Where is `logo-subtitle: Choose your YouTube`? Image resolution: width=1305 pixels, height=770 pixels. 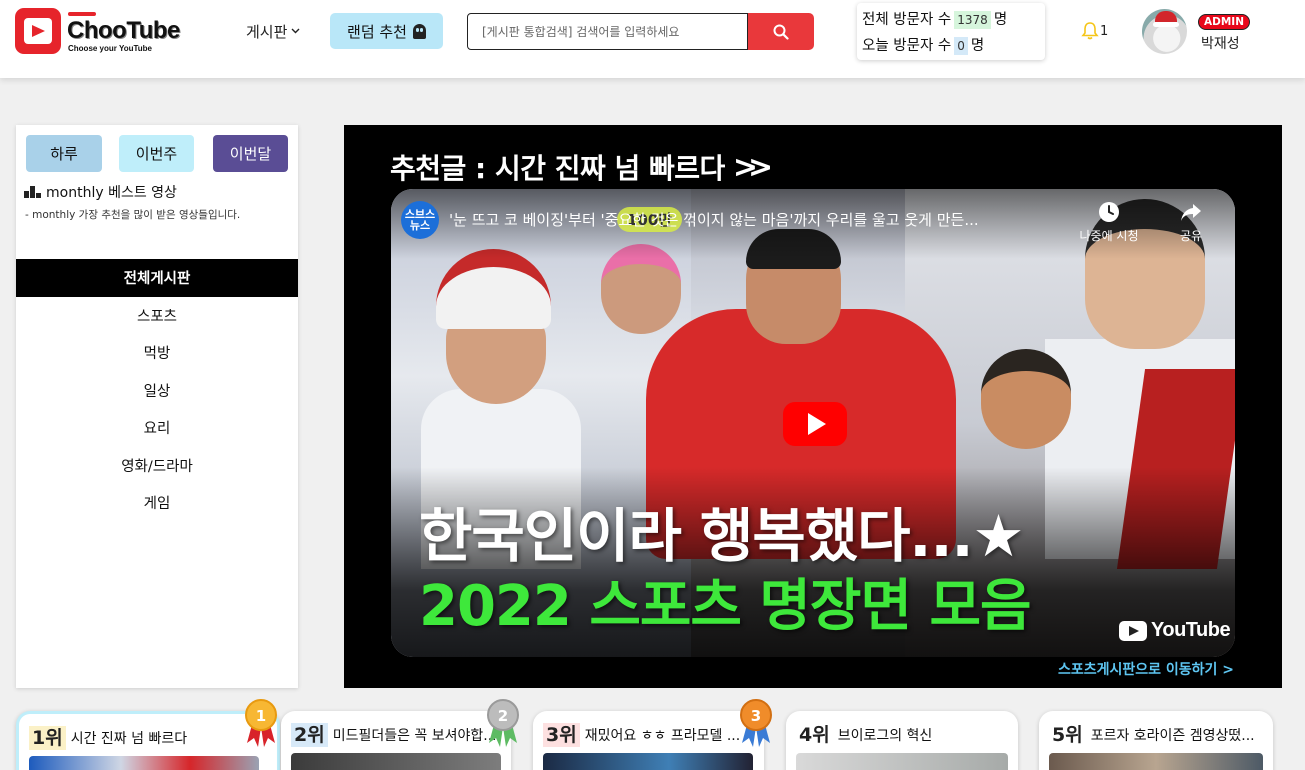
logo-subtitle: Choose your YouTube is located at coordinates (110, 48).